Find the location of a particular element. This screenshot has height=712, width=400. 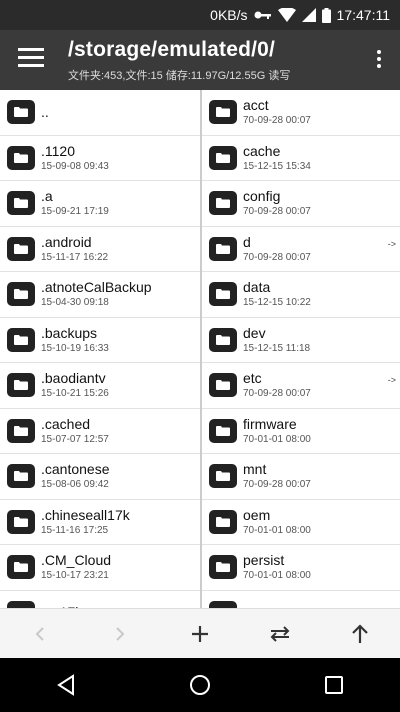

file-date: 15-12-15 11:18 is located at coordinates (277, 348).